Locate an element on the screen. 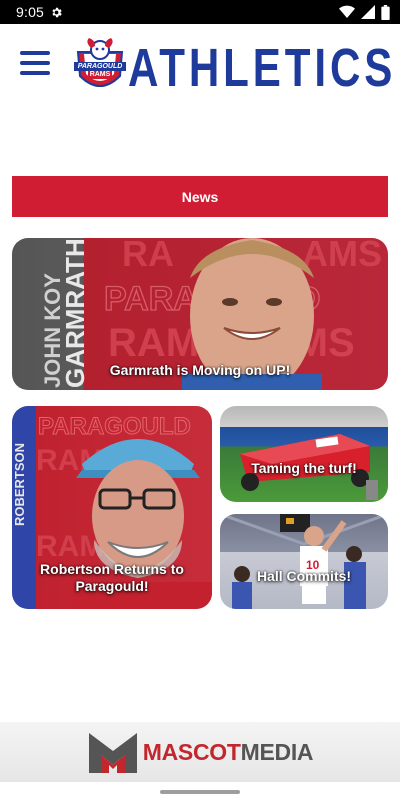 This screenshot has width=400, height=800. status-right is located at coordinates (364, 12).